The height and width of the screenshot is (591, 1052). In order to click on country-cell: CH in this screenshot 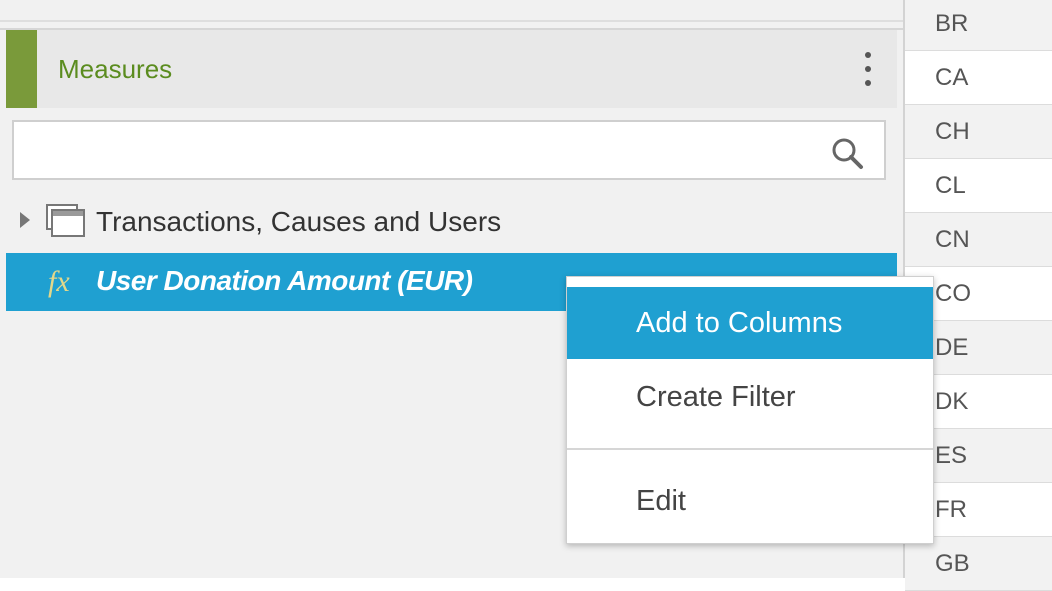, I will do `click(978, 132)`.